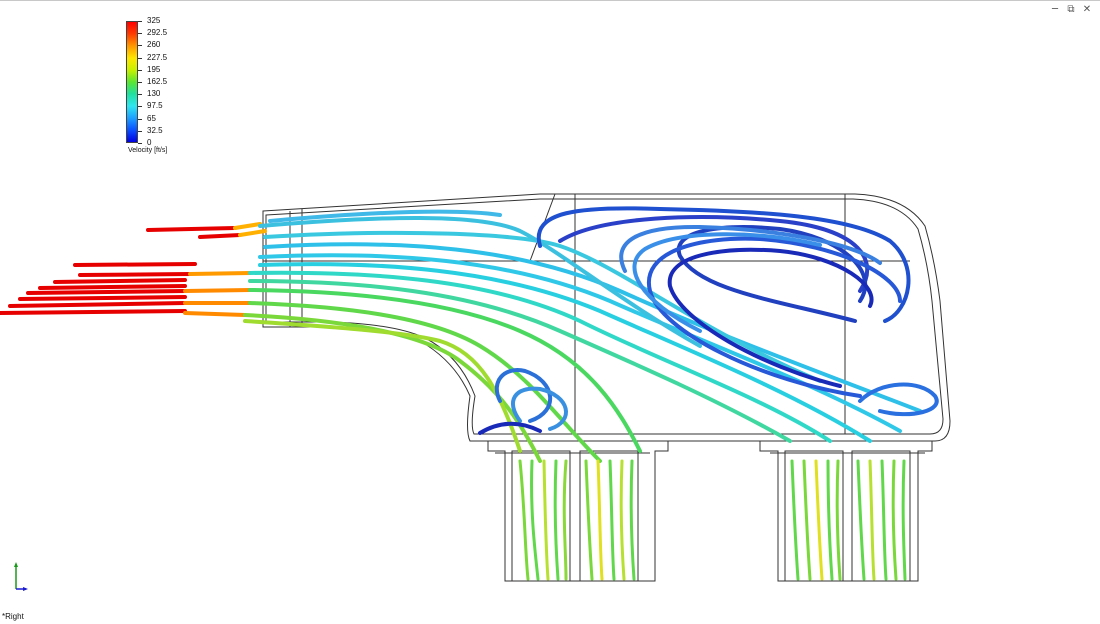 Image resolution: width=1100 pixels, height=624 pixels. Describe the element at coordinates (133, 269) in the screenshot. I see `inlet-streamlines` at that location.